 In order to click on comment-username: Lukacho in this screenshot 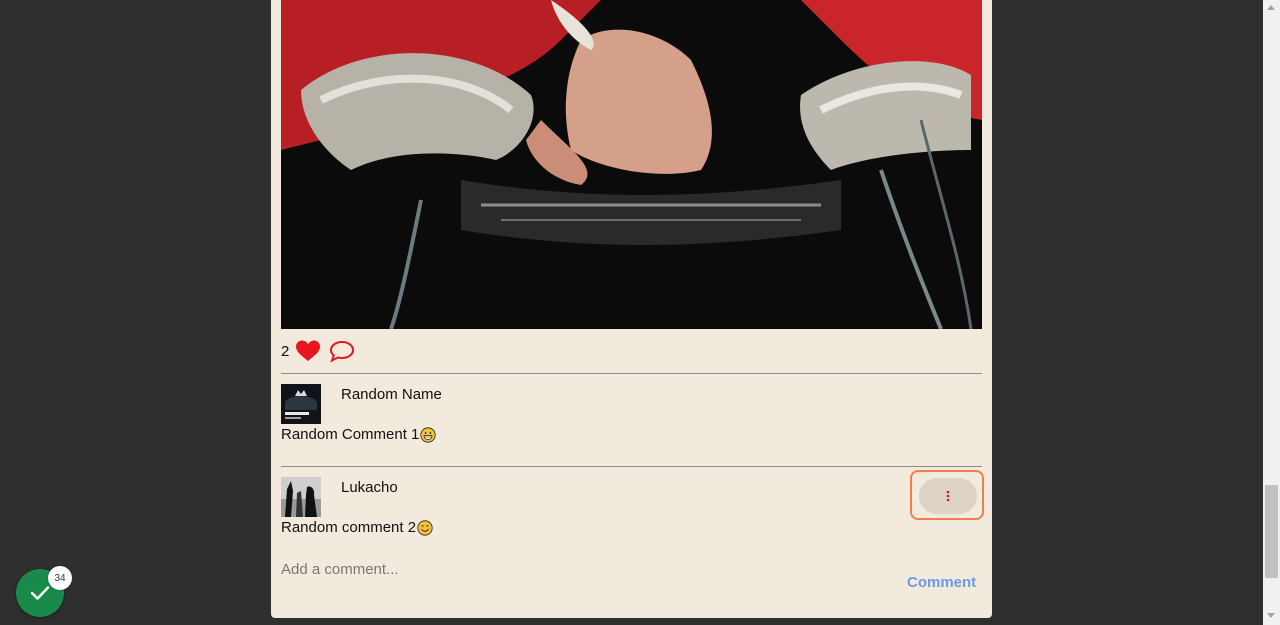, I will do `click(369, 487)`.